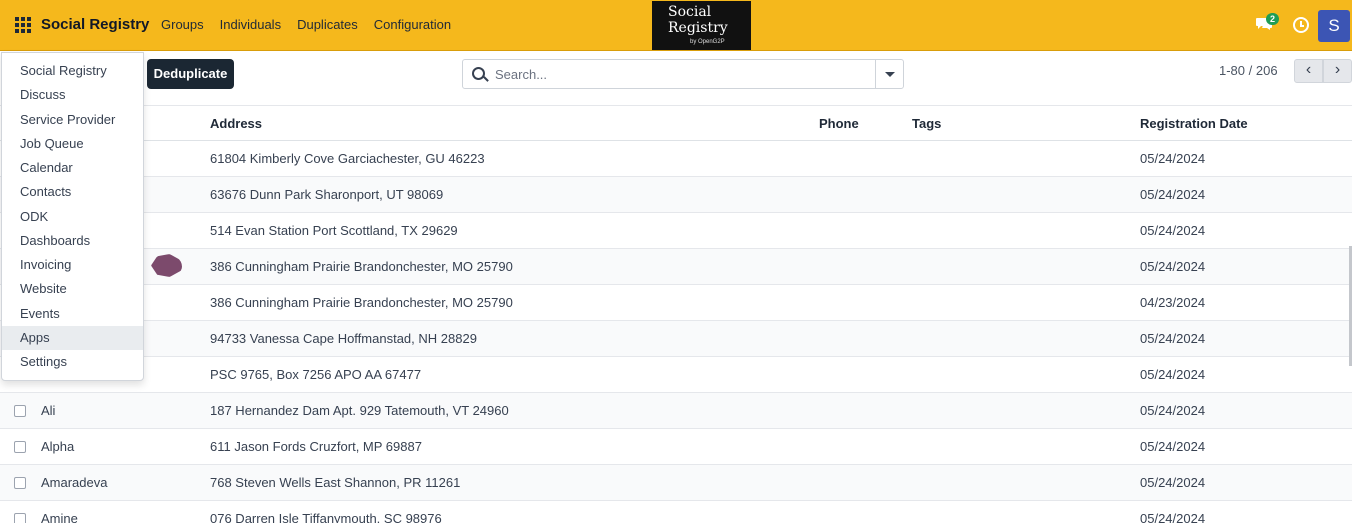 This screenshot has height=523, width=1352. Describe the element at coordinates (327, 24) in the screenshot. I see `menu-duplicates: Duplicates` at that location.